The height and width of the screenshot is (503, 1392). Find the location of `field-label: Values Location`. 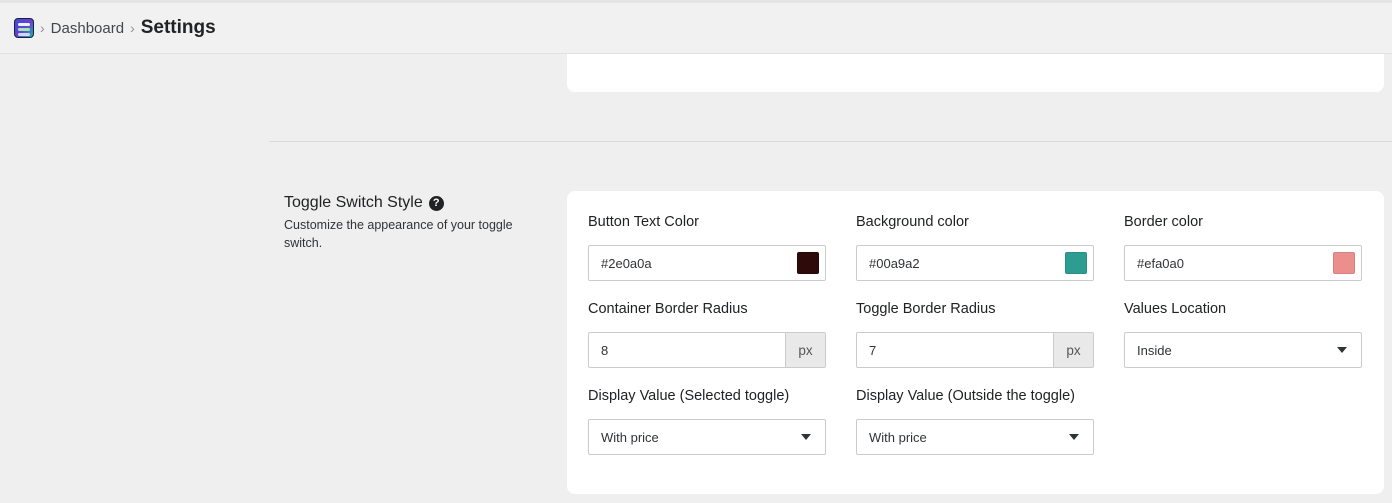

field-label: Values Location is located at coordinates (1175, 309).